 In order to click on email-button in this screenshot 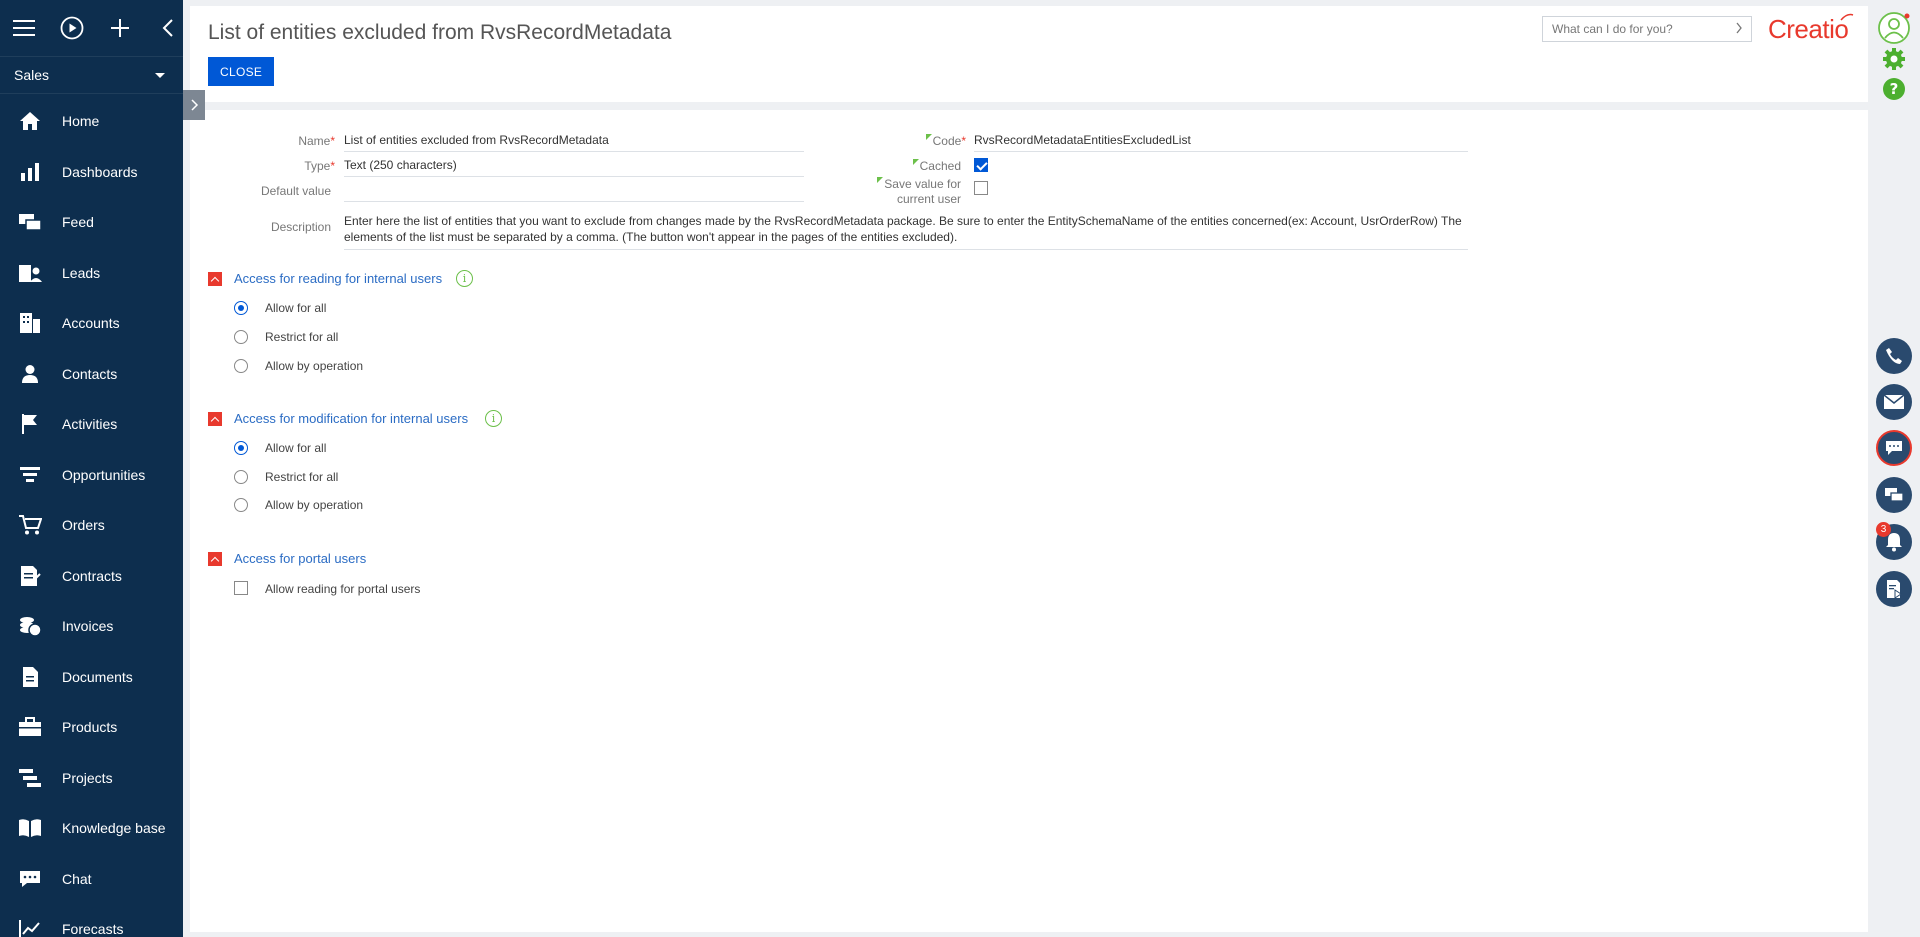, I will do `click(1894, 402)`.